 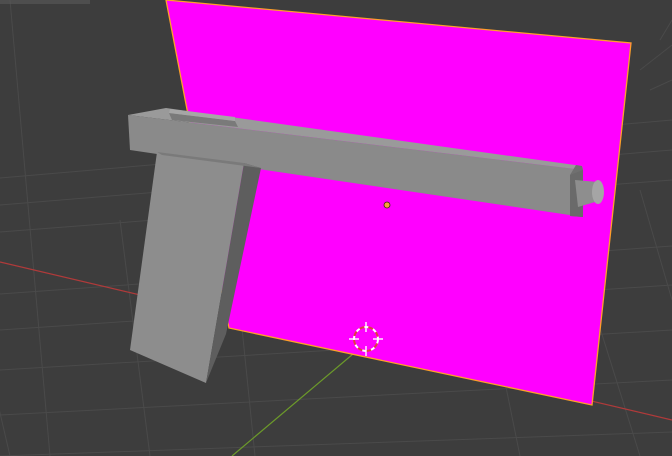 What do you see at coordinates (598, 192) in the screenshot?
I see `muzzle-cap` at bounding box center [598, 192].